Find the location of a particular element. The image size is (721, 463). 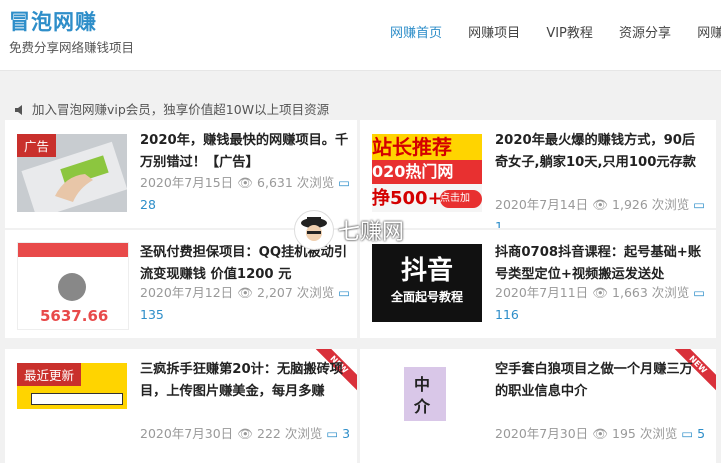

post-comments: 116 is located at coordinates (507, 314).